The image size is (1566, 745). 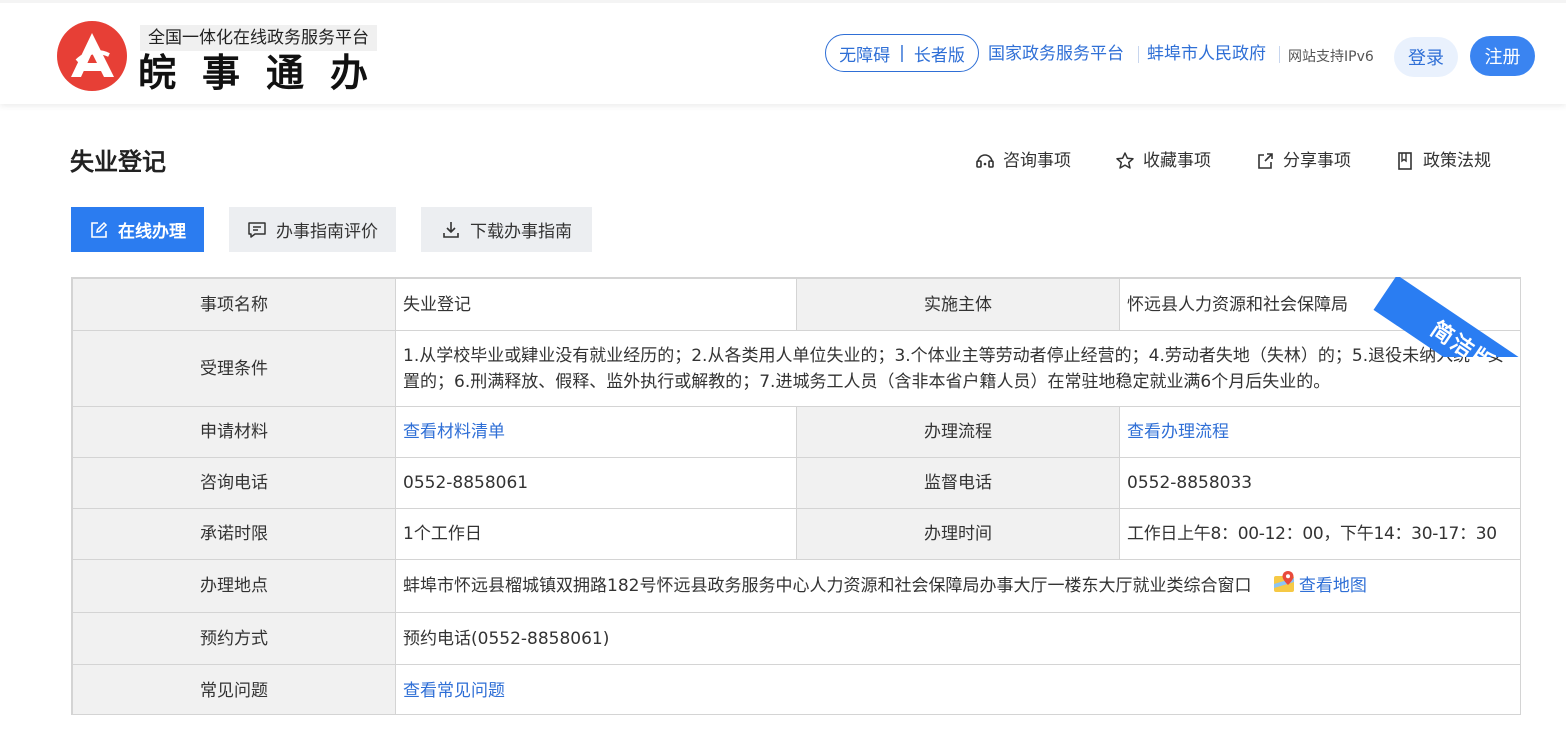 What do you see at coordinates (454, 432) in the screenshot?
I see `materials-link: 查看材料清单` at bounding box center [454, 432].